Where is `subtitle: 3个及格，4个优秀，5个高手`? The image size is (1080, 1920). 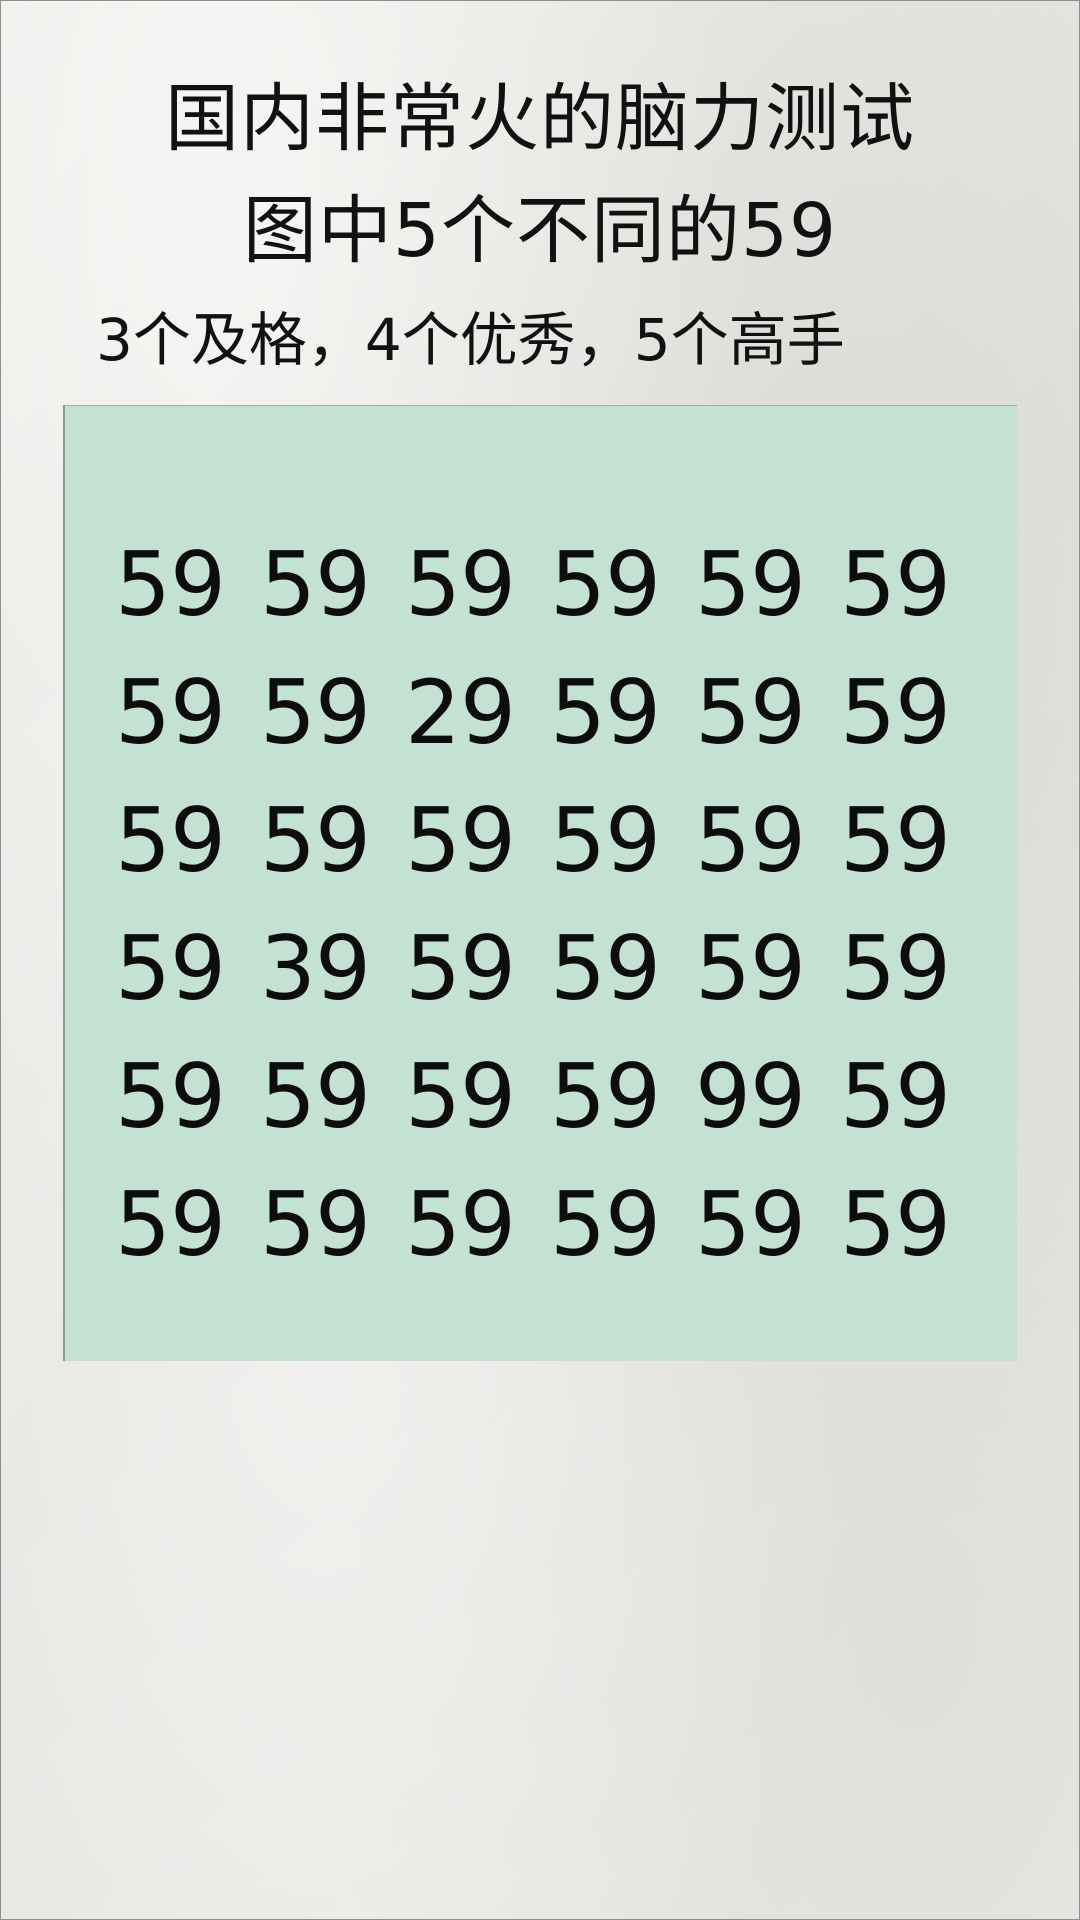
subtitle: 3个及格，4个优秀，5个高手 is located at coordinates (470, 340).